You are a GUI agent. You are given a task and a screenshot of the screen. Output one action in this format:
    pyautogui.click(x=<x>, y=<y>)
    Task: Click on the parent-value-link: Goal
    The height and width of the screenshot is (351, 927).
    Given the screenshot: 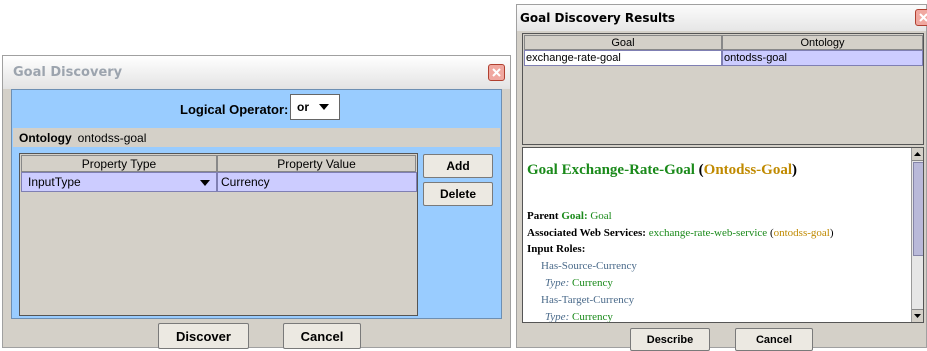 What is the action you would take?
    pyautogui.click(x=600, y=216)
    